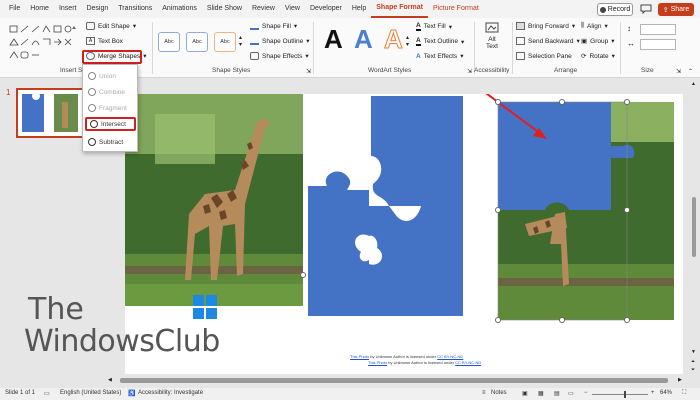 Image resolution: width=700 pixels, height=400 pixels. Describe the element at coordinates (492, 70) in the screenshot. I see `accessibility-group-label: Accessibility` at that location.